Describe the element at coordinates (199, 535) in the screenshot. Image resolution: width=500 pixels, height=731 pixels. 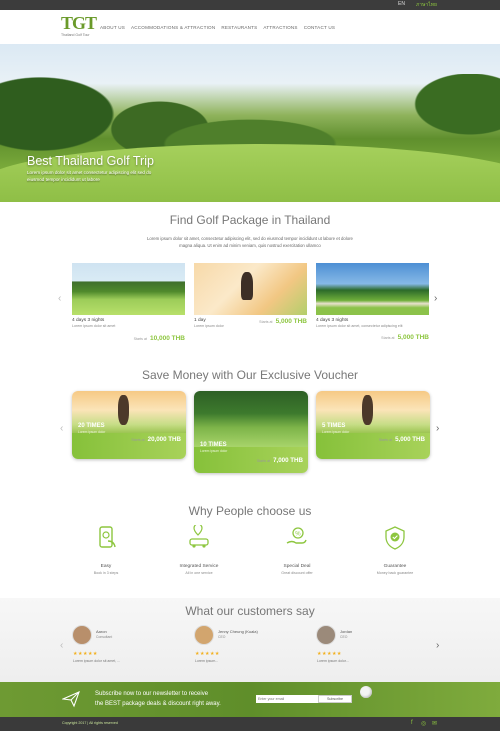
I see `car-location-icon` at that location.